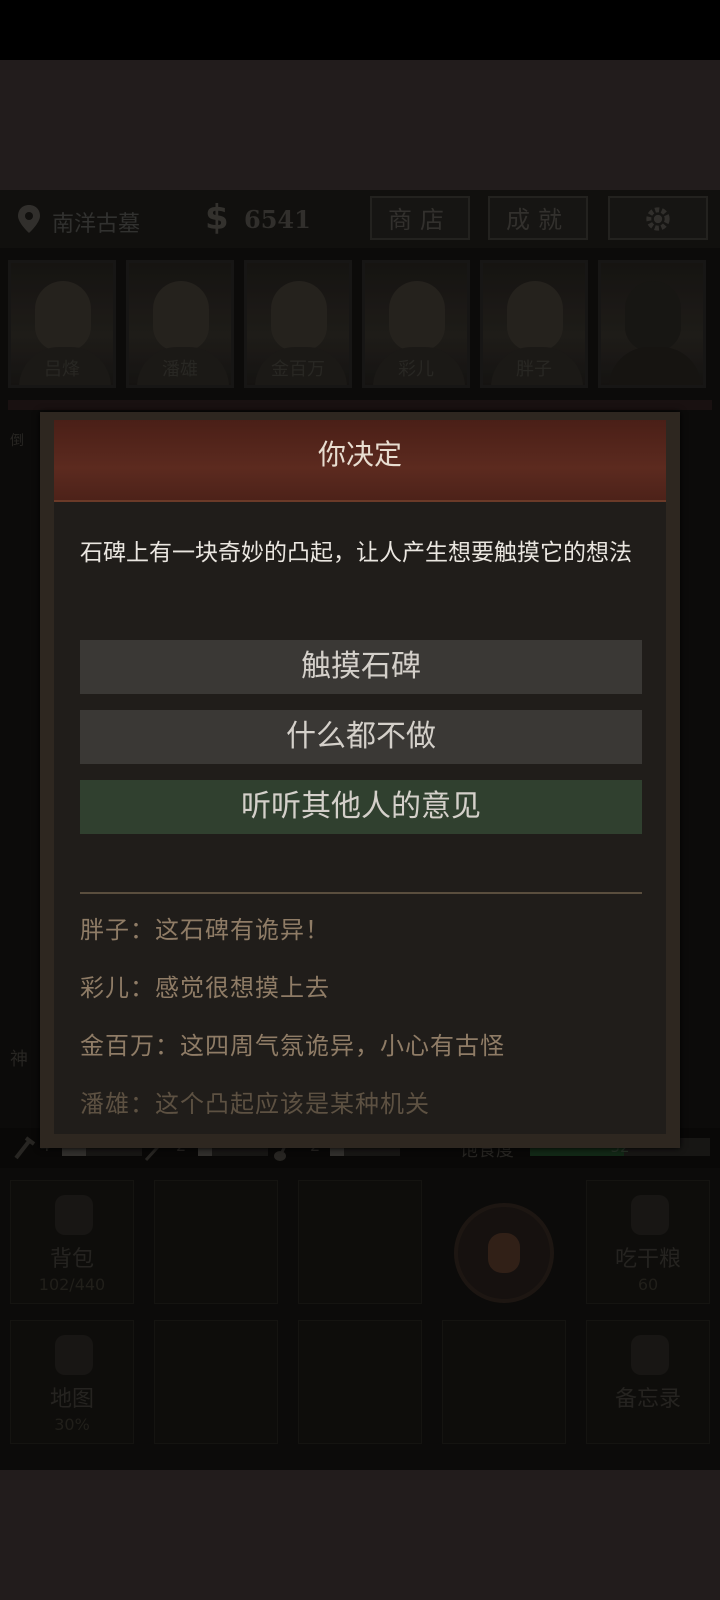  What do you see at coordinates (360, 1535) in the screenshot?
I see `navigation-bar-area` at bounding box center [360, 1535].